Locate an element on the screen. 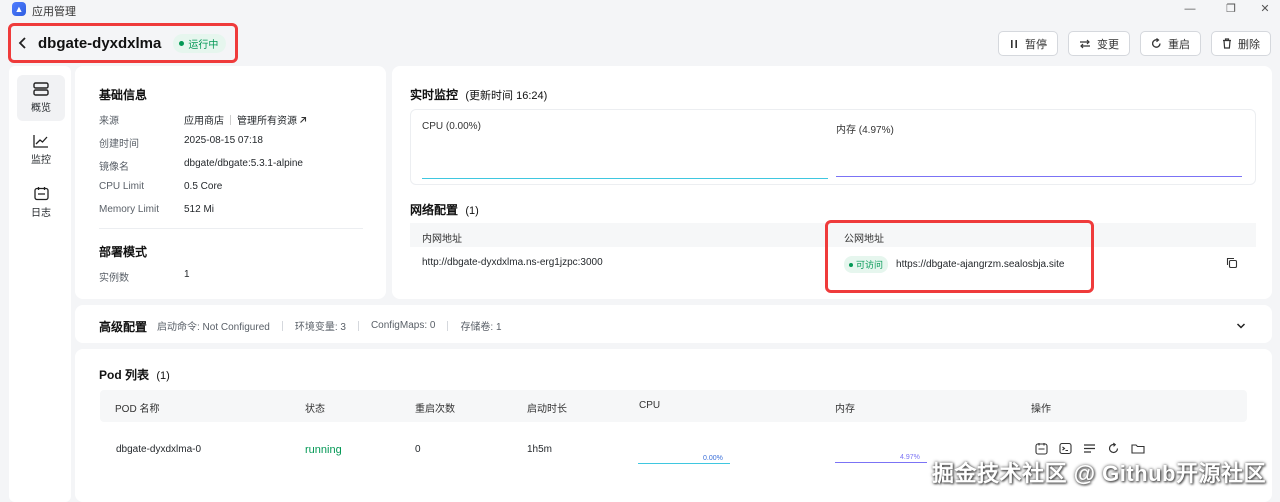 Image resolution: width=1280 pixels, height=502 pixels. env-vars: 环境变量: 3 is located at coordinates (320, 327).